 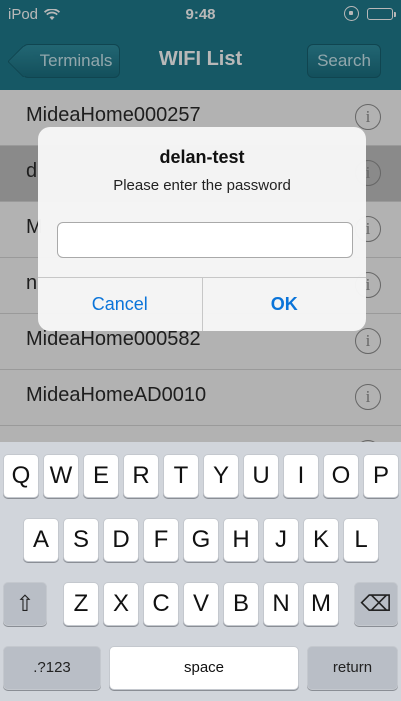 I want to click on keyboard-row-4: .?123 space return, so click(x=200, y=668).